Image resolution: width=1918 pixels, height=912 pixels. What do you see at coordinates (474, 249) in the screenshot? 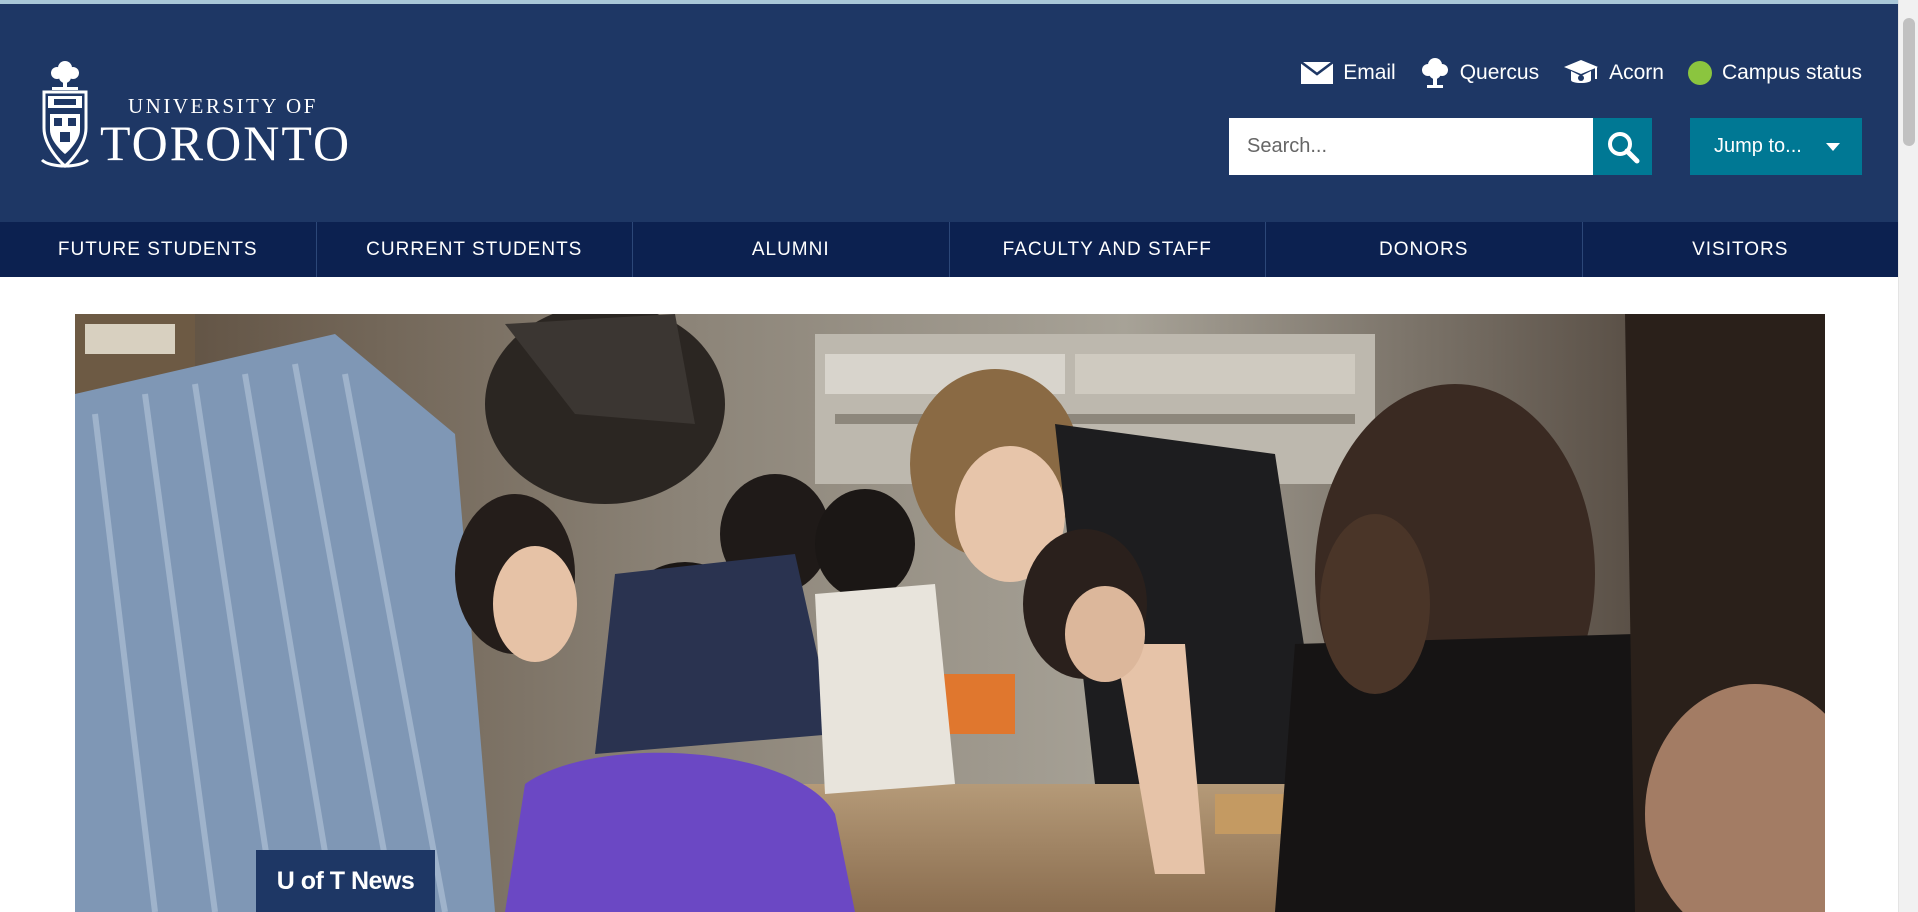
I see `nav-item-current-students: CURRENT STUDENTS` at bounding box center [474, 249].